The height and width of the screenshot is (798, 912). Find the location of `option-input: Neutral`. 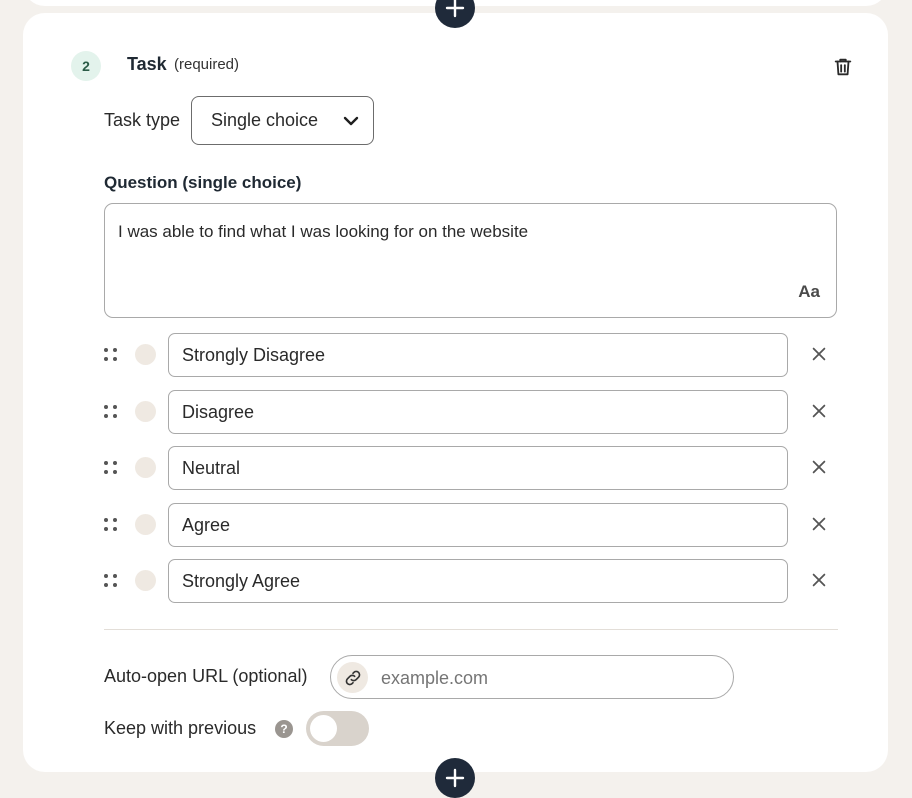

option-input: Neutral is located at coordinates (478, 468).